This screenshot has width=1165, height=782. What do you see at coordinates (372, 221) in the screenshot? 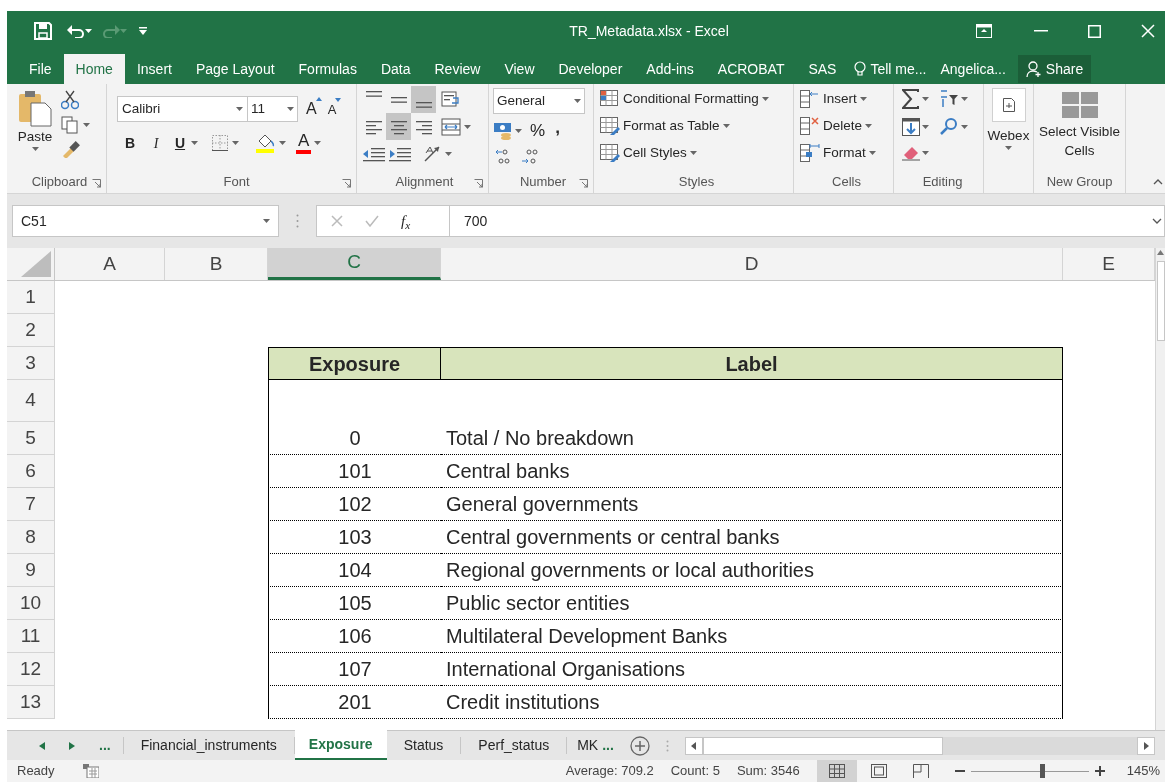
I see `check-icon` at bounding box center [372, 221].